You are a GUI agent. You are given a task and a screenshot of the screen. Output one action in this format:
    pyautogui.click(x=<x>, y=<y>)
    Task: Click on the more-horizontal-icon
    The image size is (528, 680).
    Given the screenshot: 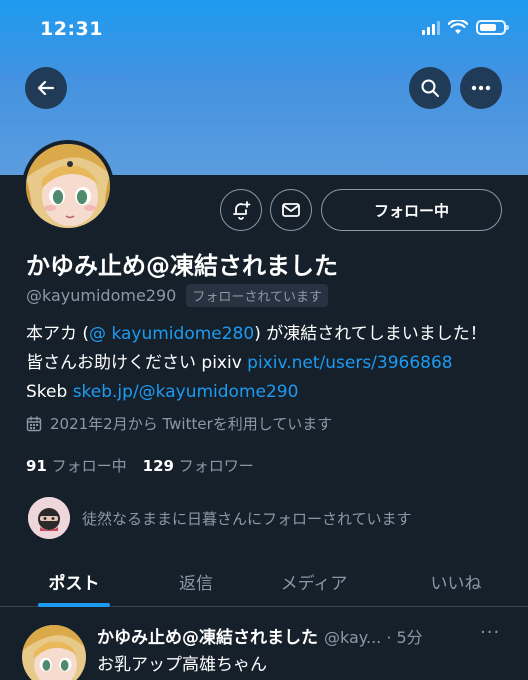 What is the action you would take?
    pyautogui.click(x=481, y=88)
    